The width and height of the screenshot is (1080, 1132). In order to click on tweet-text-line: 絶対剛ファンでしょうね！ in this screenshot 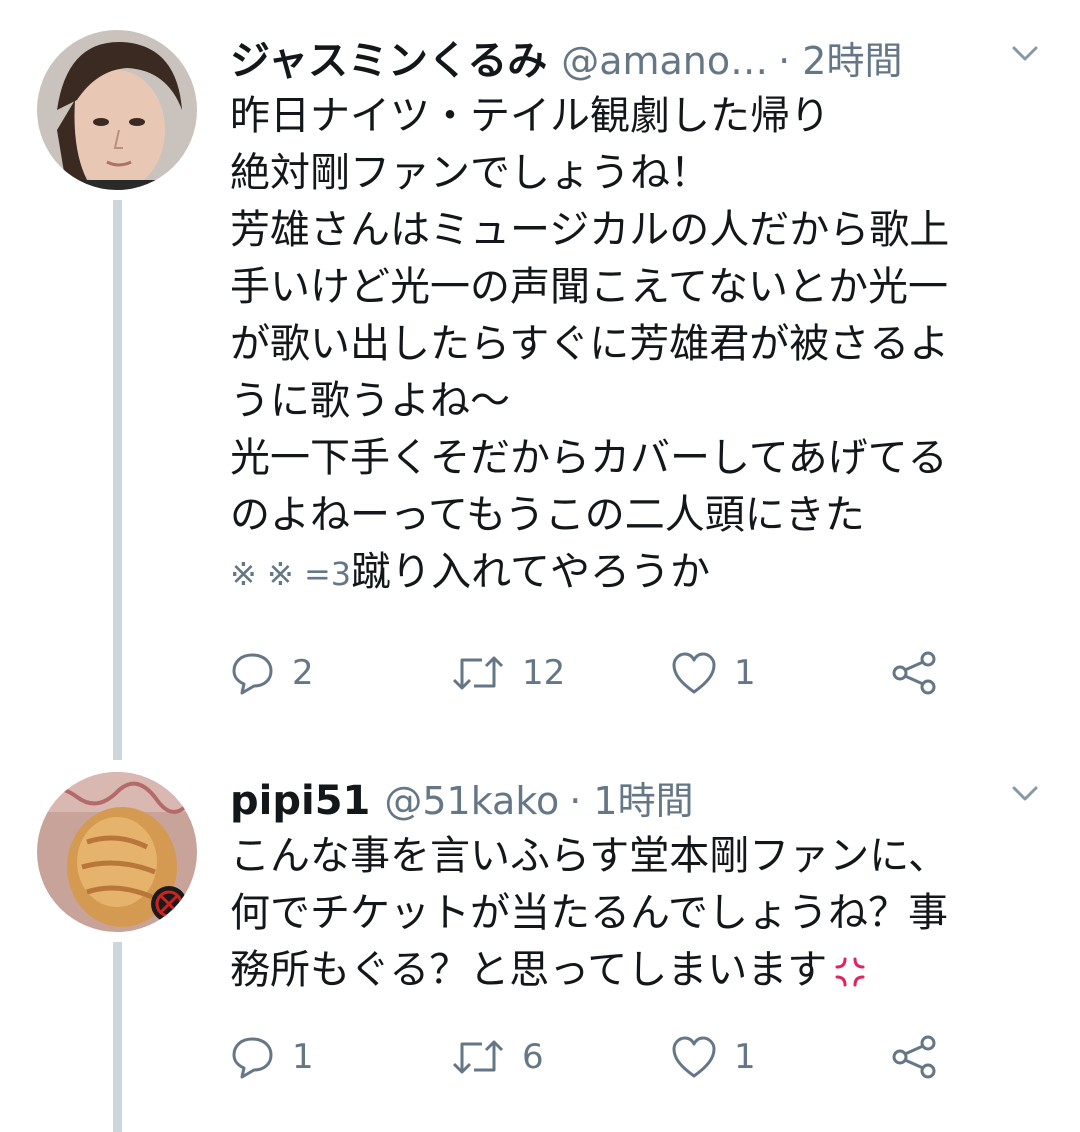, I will do `click(470, 173)`.